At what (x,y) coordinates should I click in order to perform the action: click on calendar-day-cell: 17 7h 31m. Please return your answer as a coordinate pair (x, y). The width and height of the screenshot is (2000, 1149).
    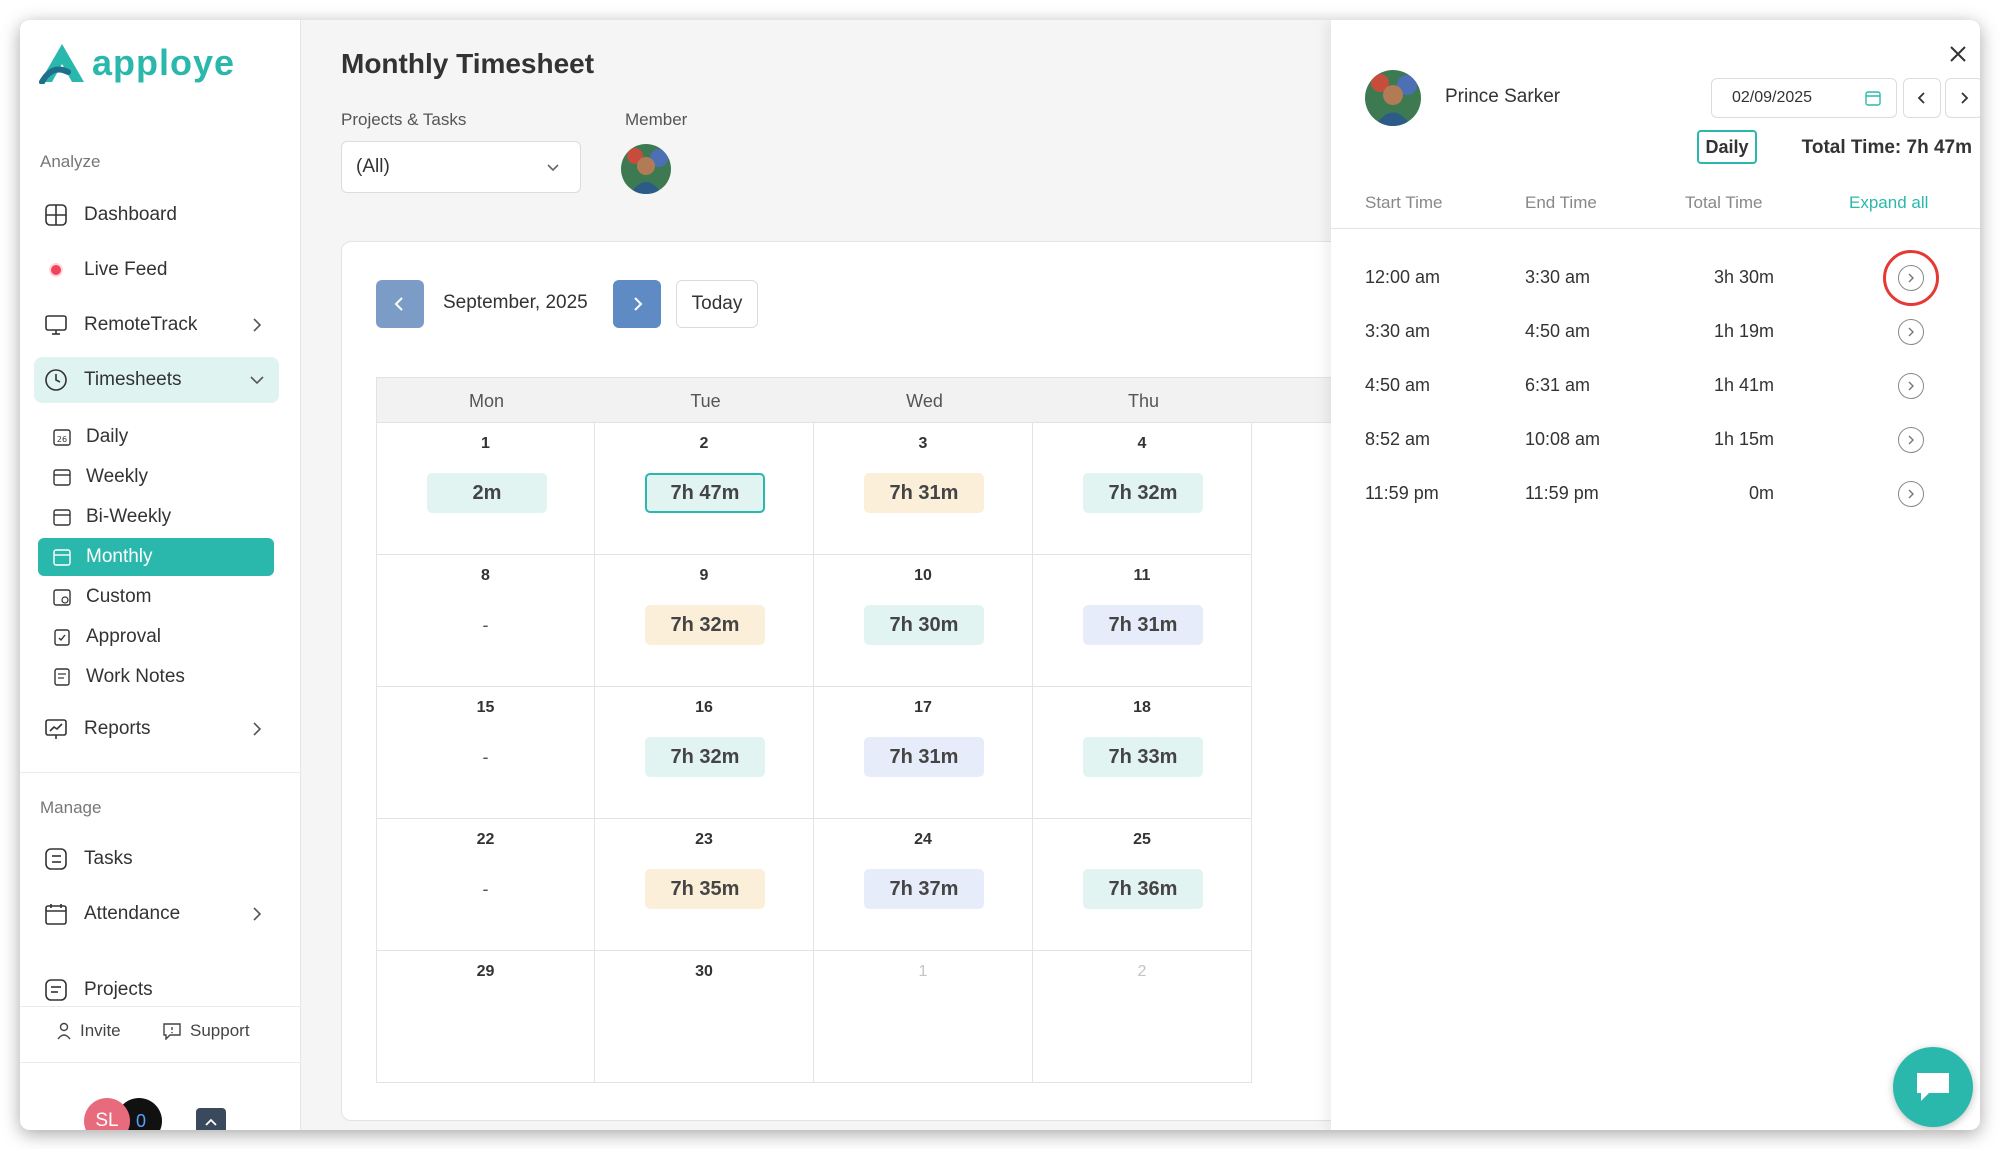
    Looking at the image, I should click on (923, 753).